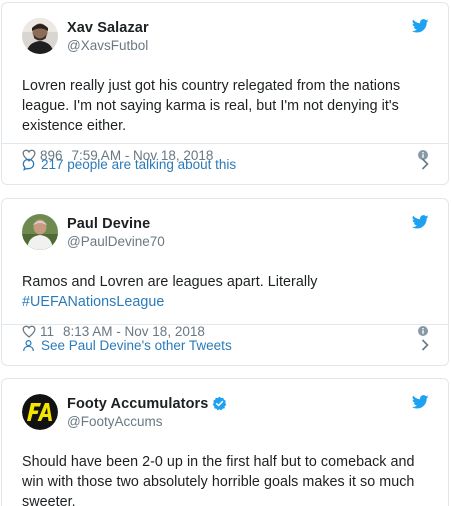 Image resolution: width=451 pixels, height=506 pixels. What do you see at coordinates (108, 224) in the screenshot?
I see `display-name: Paul Devine` at bounding box center [108, 224].